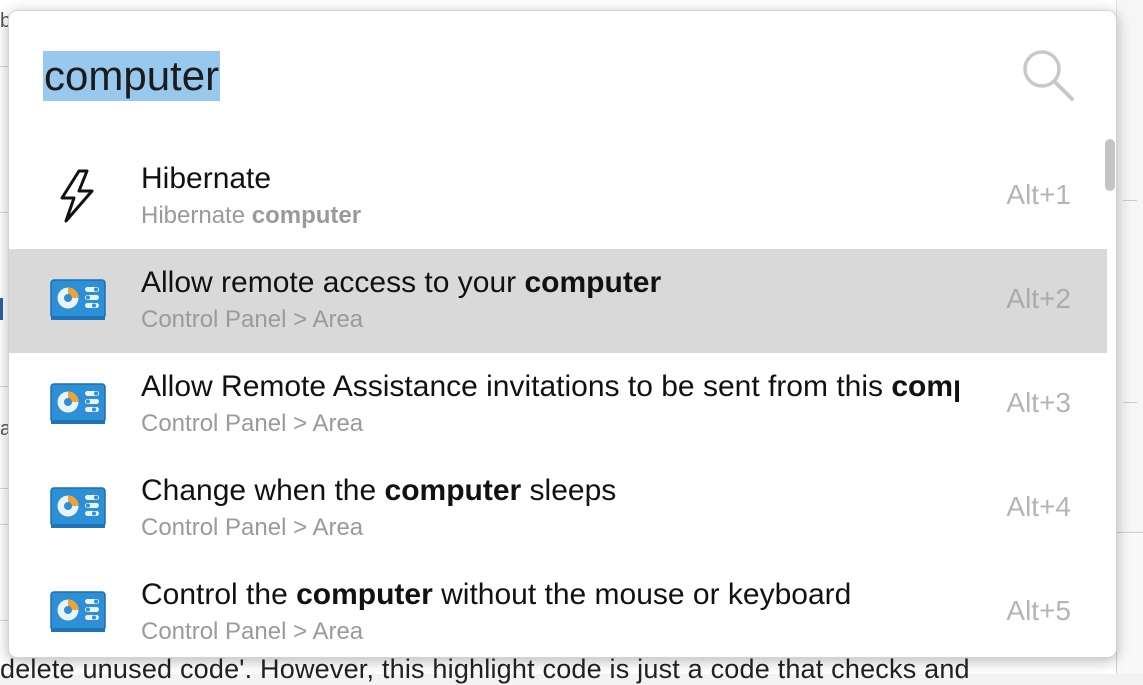 The height and width of the screenshot is (685, 1143). Describe the element at coordinates (78, 196) in the screenshot. I see `lightning-bolt-icon` at that location.